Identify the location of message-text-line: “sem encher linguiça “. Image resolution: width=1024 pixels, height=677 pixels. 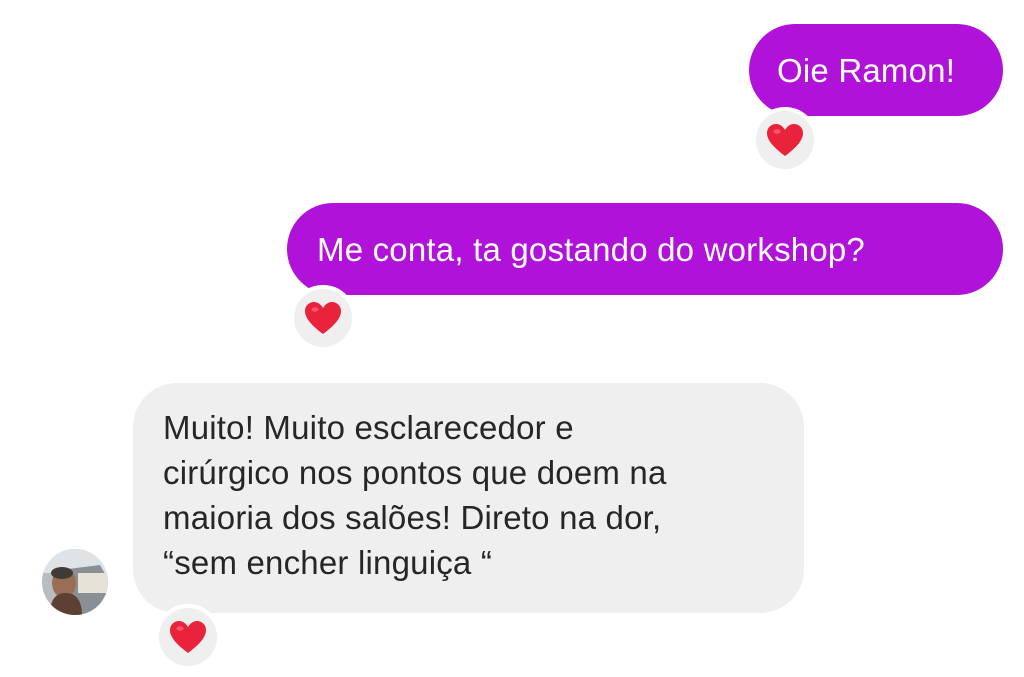
(328, 562).